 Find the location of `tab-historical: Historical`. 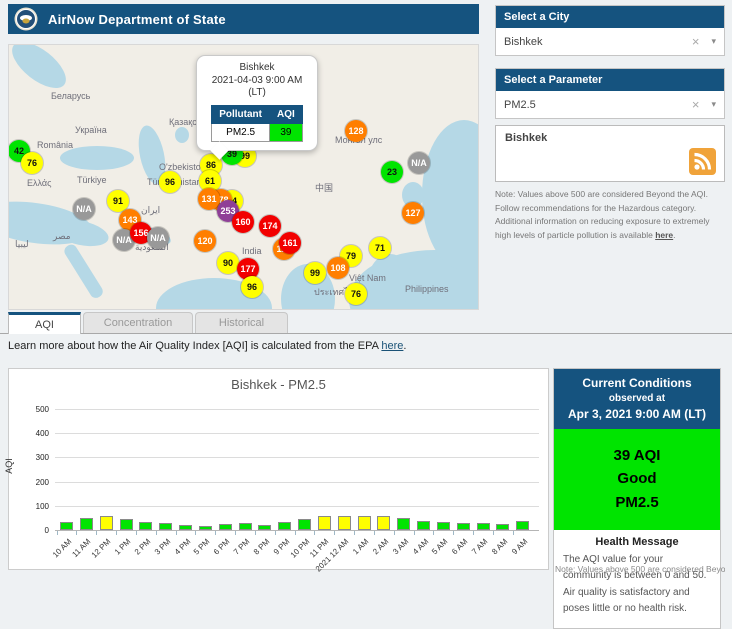

tab-historical: Historical is located at coordinates (241, 322).